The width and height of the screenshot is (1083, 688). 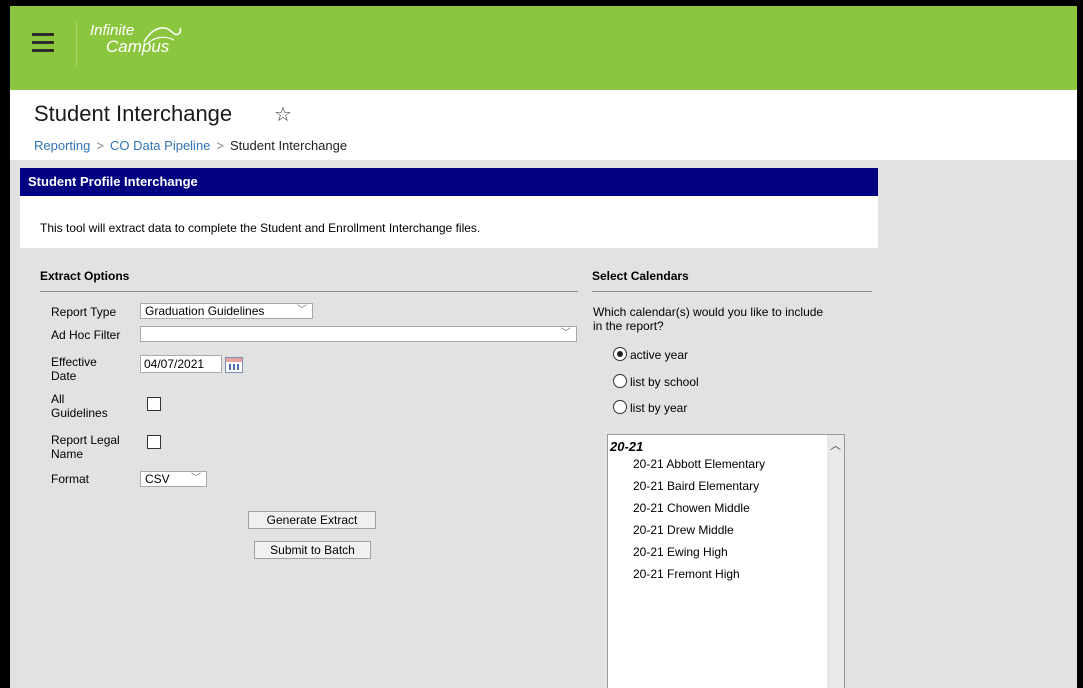 I want to click on report-type-label: Report Type, so click(x=84, y=312).